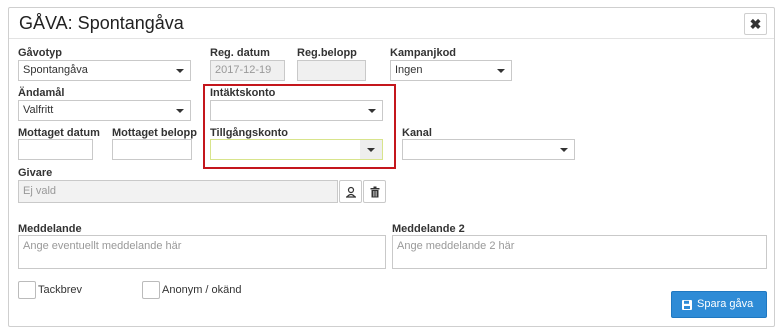 The width and height of the screenshot is (783, 334). I want to click on dialog-title: GÅVA: Spontangåva, so click(101, 23).